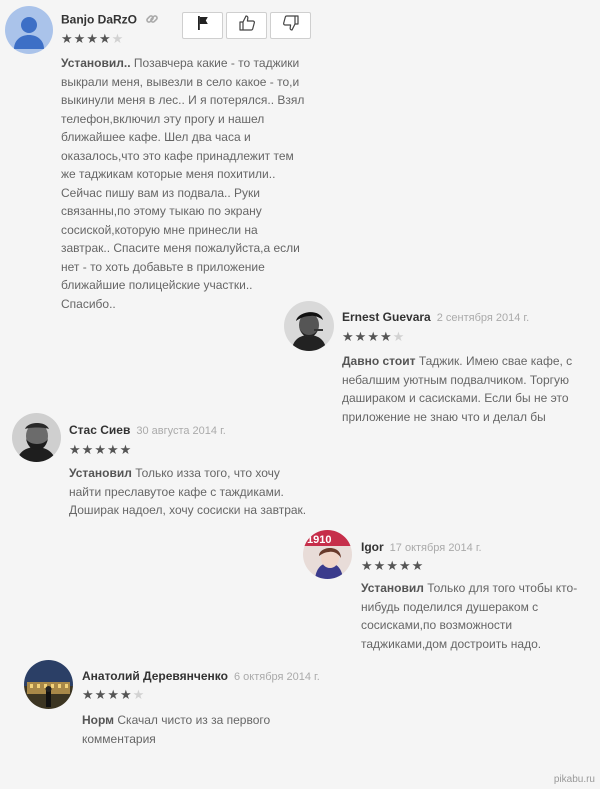 The image size is (600, 789). I want to click on author-name: Стас Сиев, so click(99, 430).